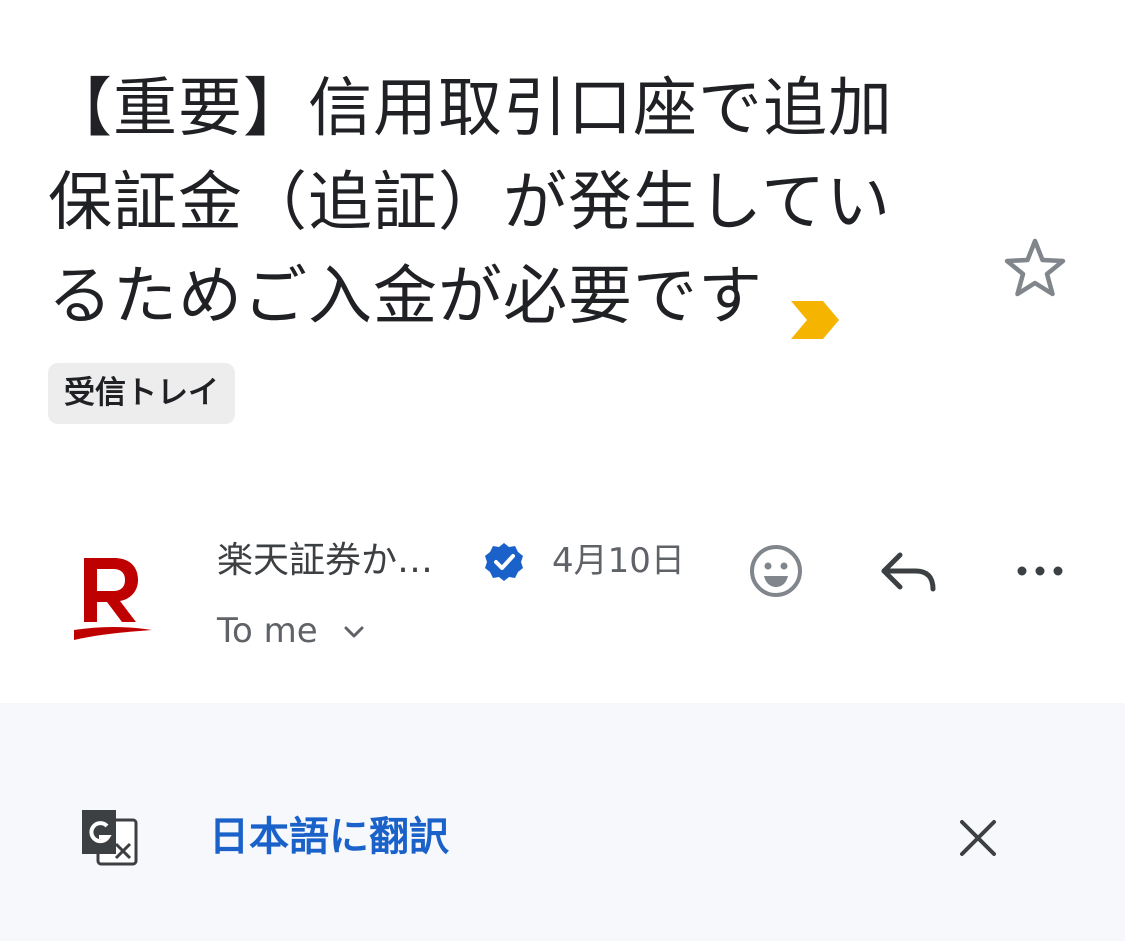  I want to click on more-options-button, so click(1040, 571).